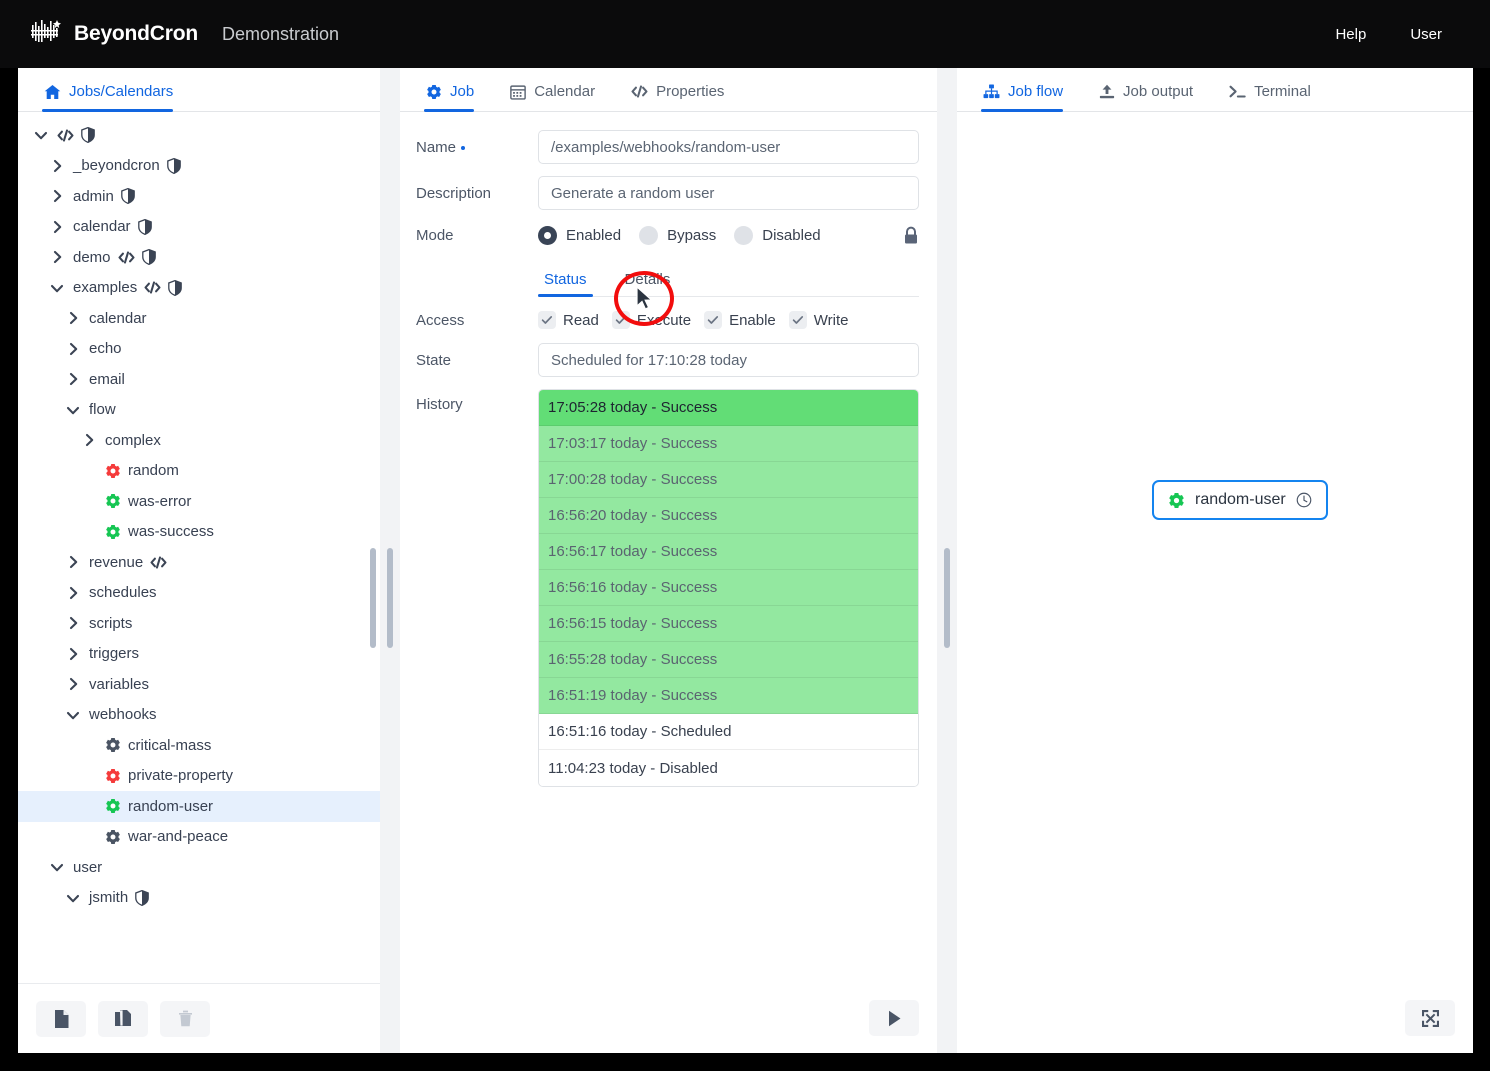  Describe the element at coordinates (61, 1018) in the screenshot. I see `new-file-button` at that location.